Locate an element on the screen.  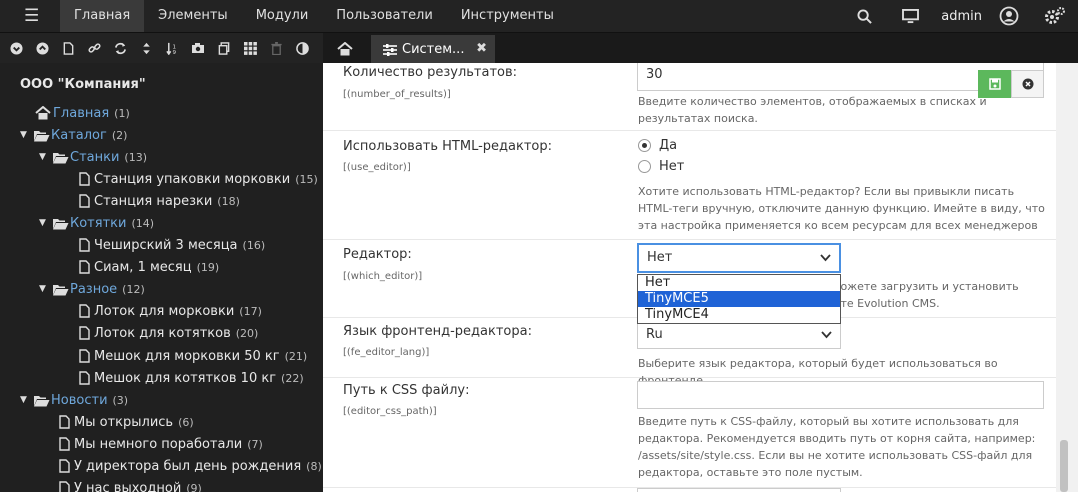
node-label: У нас выходной is located at coordinates (127, 486).